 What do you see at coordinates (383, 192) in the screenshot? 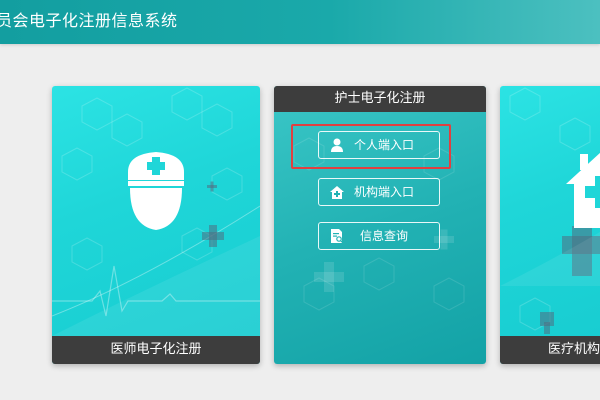
I see `institution-entry-label: 机构端入口` at bounding box center [383, 192].